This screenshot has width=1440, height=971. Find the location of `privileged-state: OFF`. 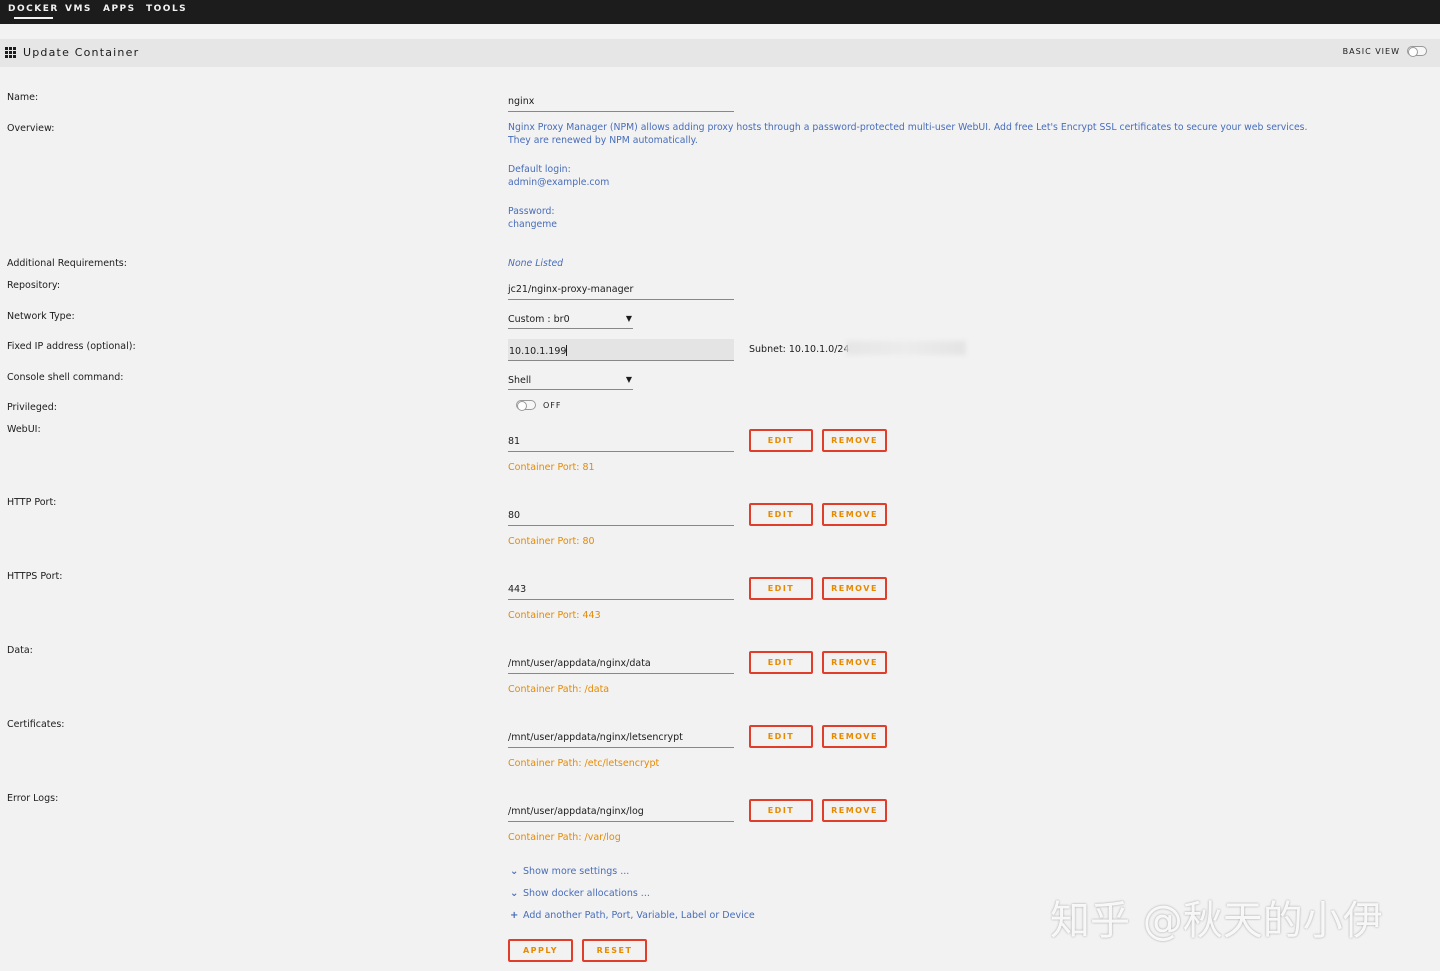

privileged-state: OFF is located at coordinates (552, 405).